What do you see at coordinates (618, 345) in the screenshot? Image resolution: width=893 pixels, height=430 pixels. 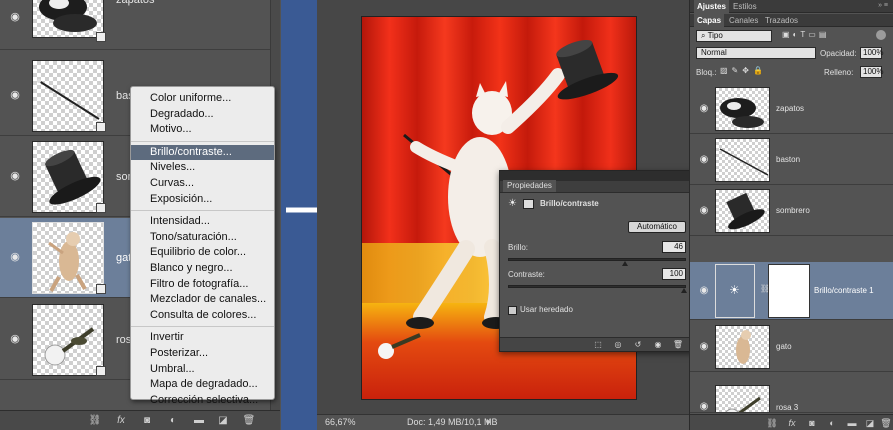 I see `view-previous-icon: ◎` at bounding box center [618, 345].